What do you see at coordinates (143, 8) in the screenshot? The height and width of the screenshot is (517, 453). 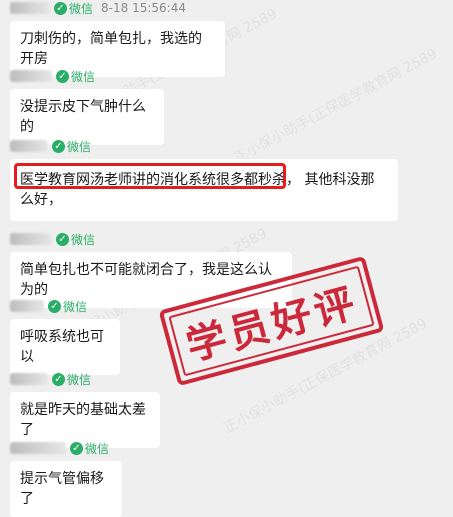 I see `timestamp: 8-18 15:56:44` at bounding box center [143, 8].